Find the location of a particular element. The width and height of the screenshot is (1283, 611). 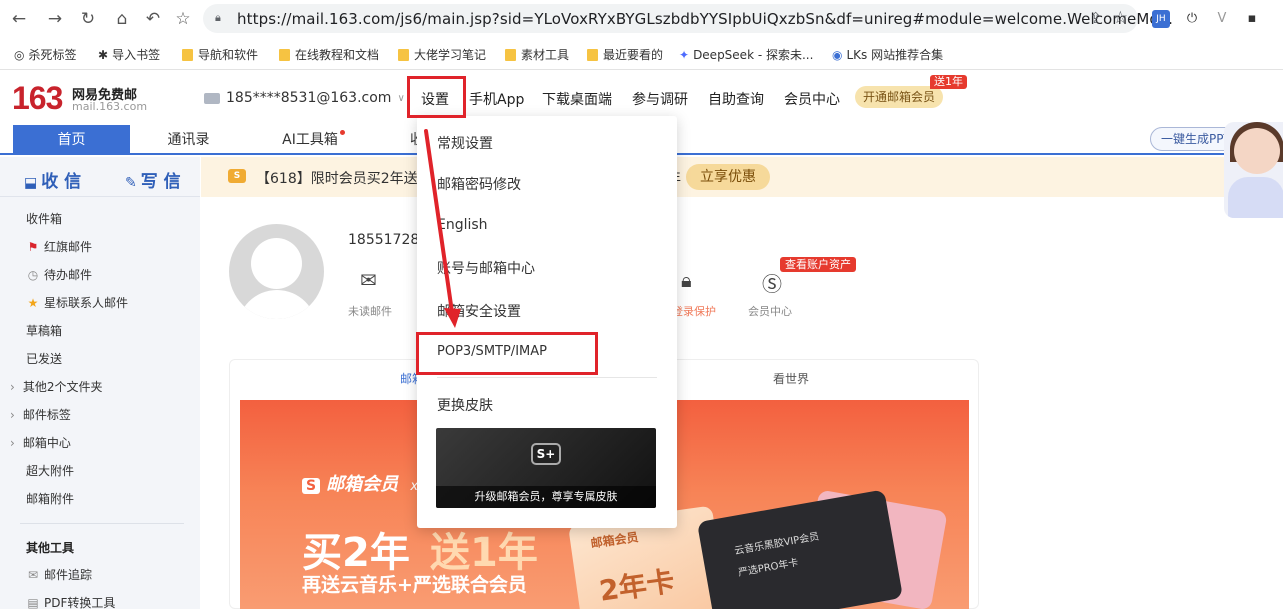

tab-ai-toolbox: AI工具箱 is located at coordinates (310, 140).